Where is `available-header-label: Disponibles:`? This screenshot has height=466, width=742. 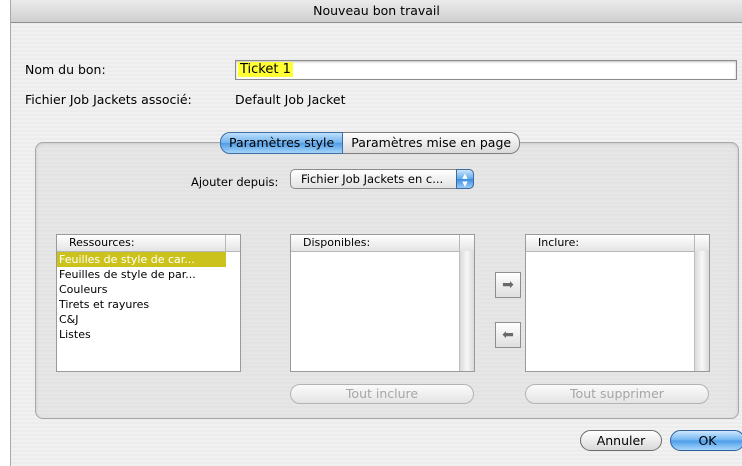 available-header-label: Disponibles: is located at coordinates (337, 242).